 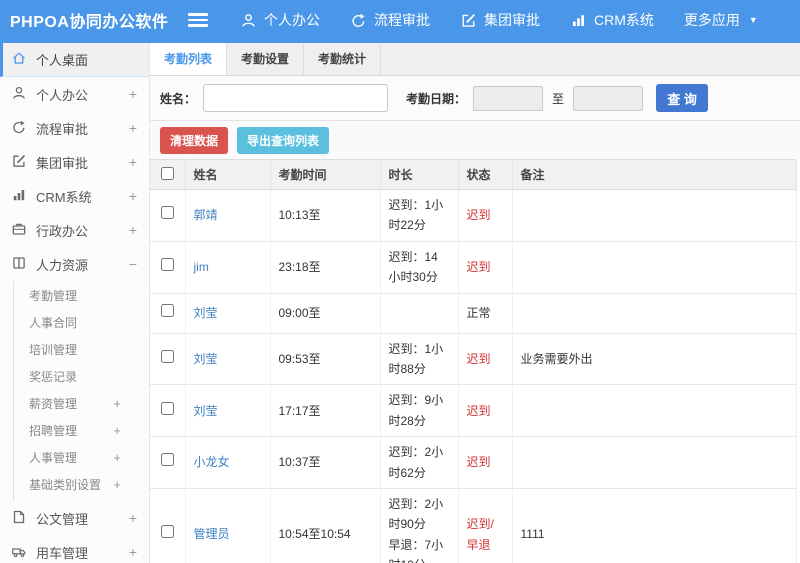 I want to click on column-header-attendance-time: 考勤时间, so click(x=325, y=174).